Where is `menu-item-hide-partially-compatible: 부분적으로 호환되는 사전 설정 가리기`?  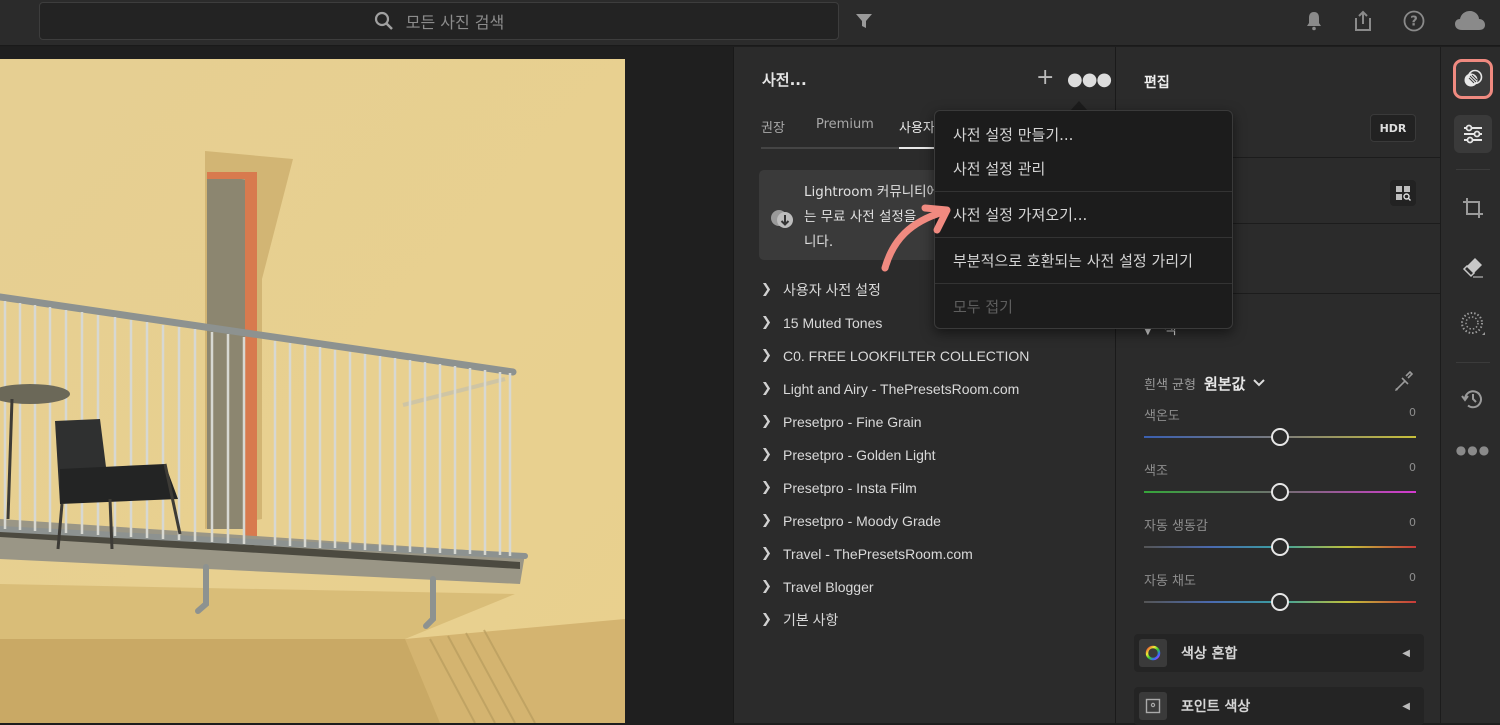
menu-item-hide-partially-compatible: 부분적으로 호환되는 사전 설정 가리기 is located at coordinates (1073, 260).